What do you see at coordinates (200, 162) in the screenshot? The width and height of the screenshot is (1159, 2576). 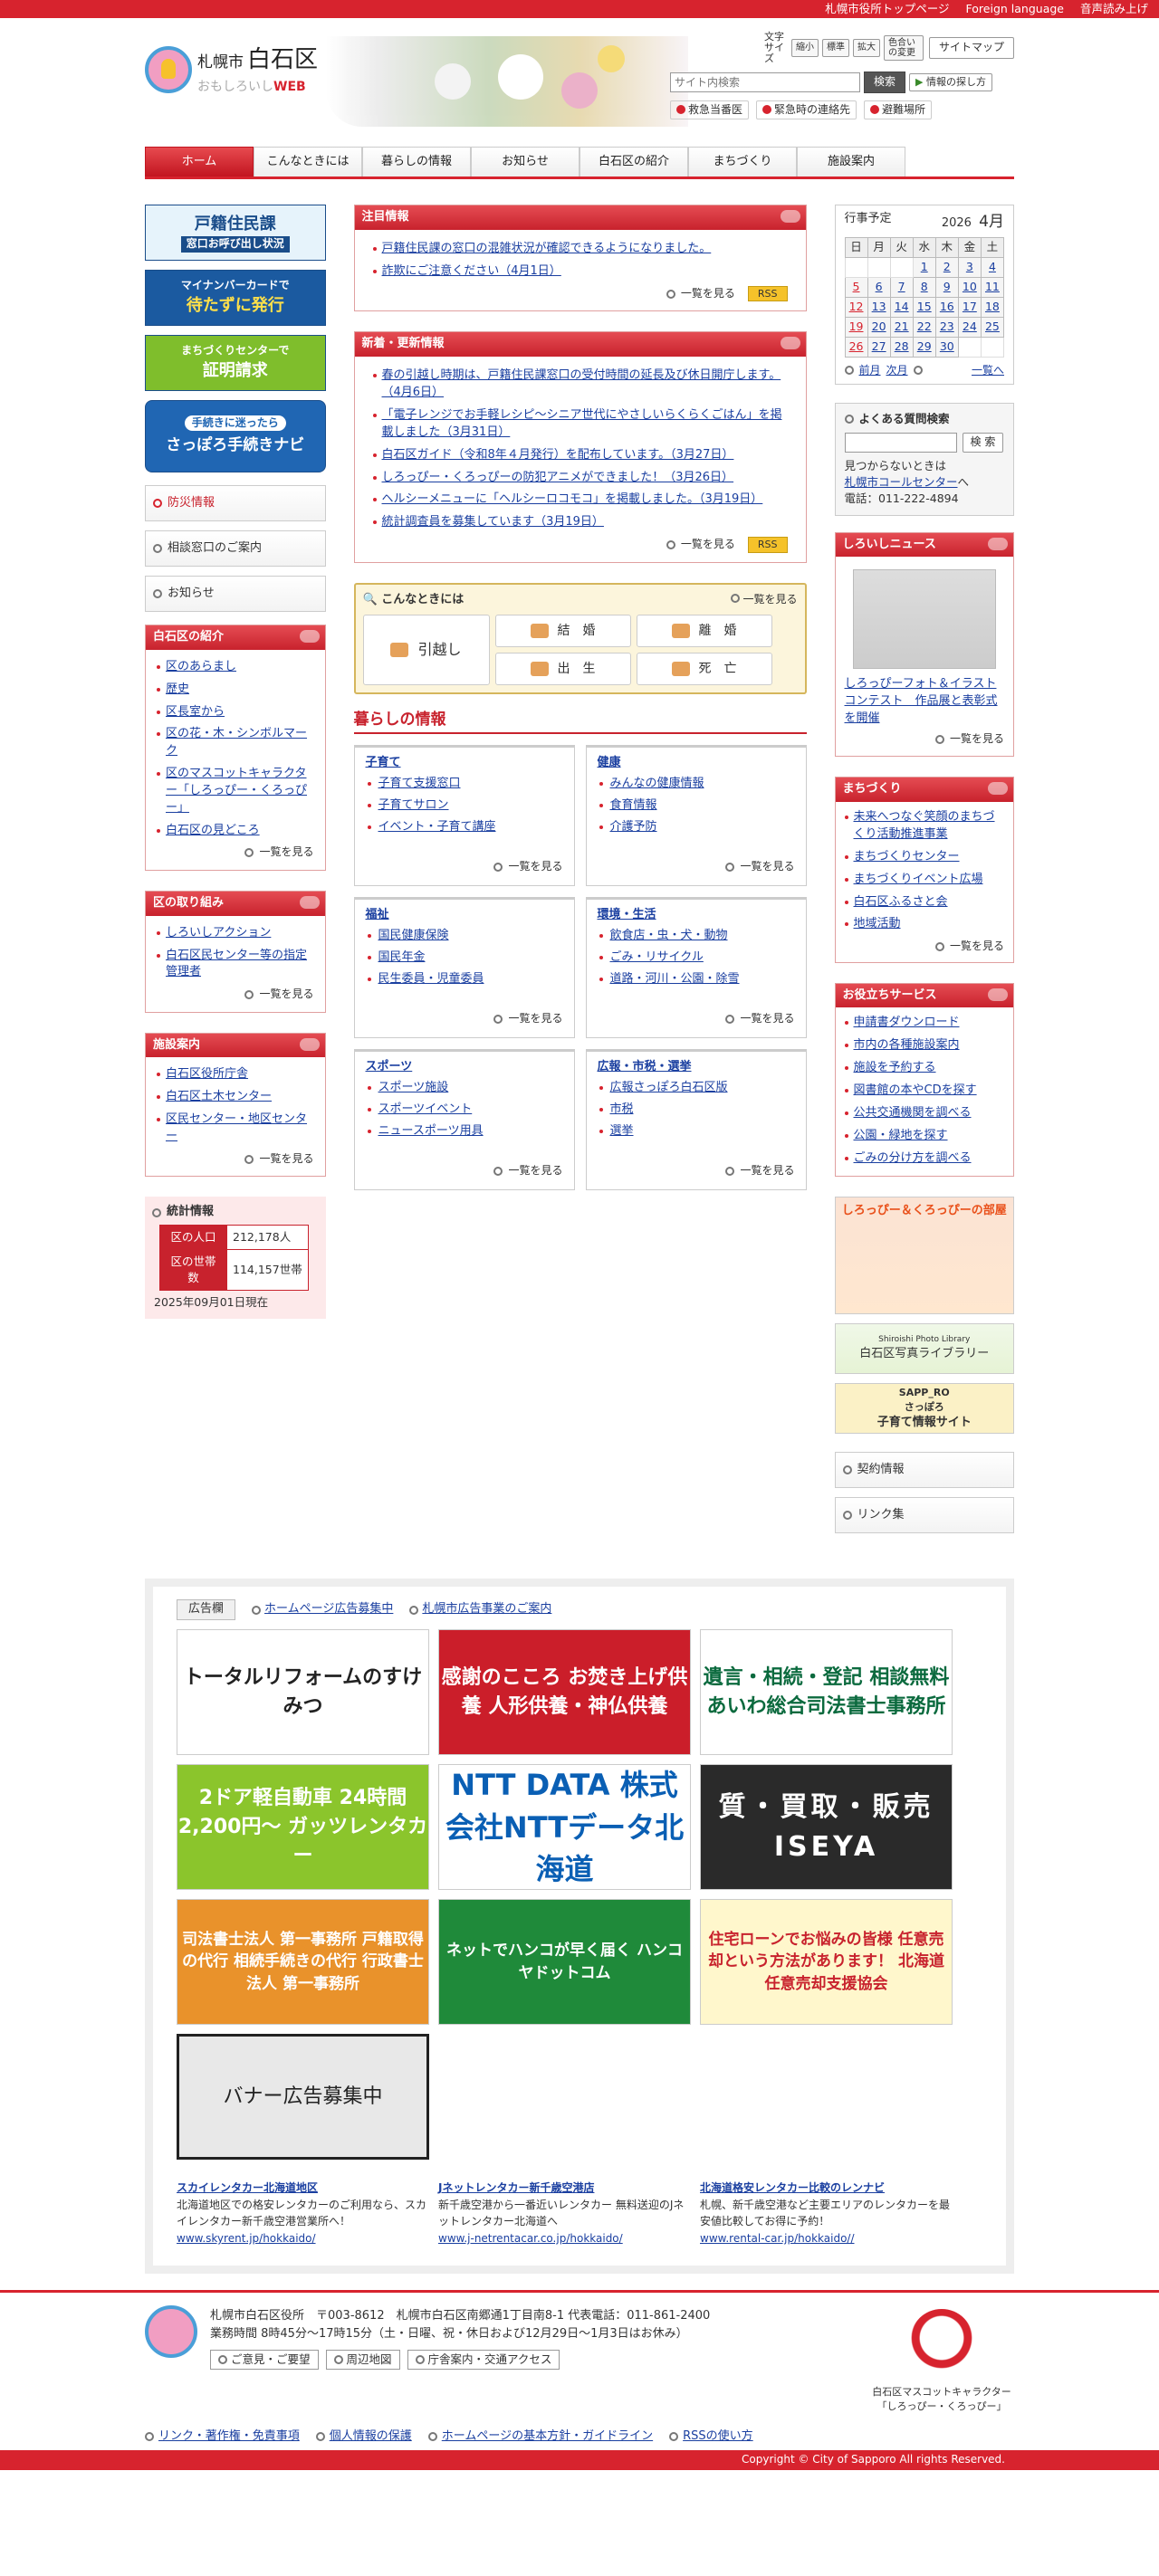 I see `nav-home: ホーム` at bounding box center [200, 162].